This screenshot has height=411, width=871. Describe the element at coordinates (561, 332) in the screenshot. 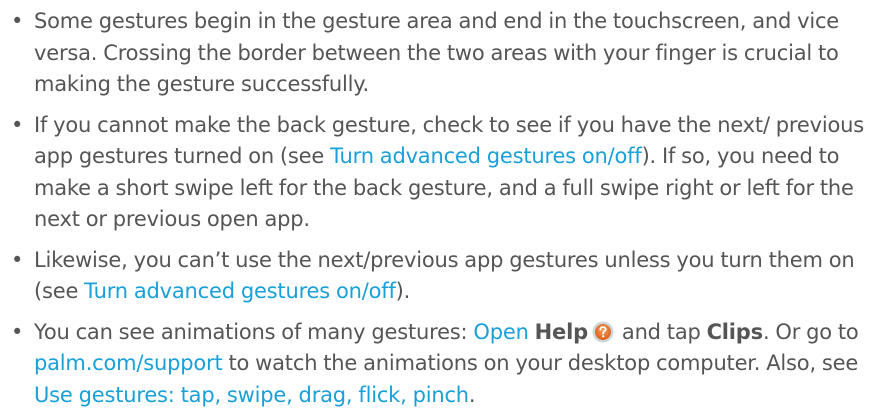

I see `help-label: Help` at that location.